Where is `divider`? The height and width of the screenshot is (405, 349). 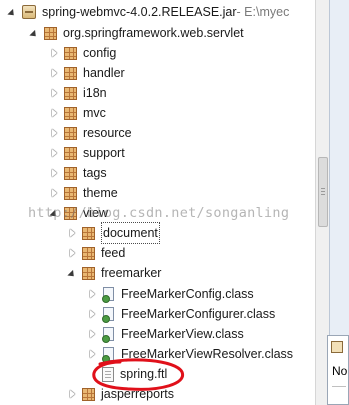
divider is located at coordinates (339, 386).